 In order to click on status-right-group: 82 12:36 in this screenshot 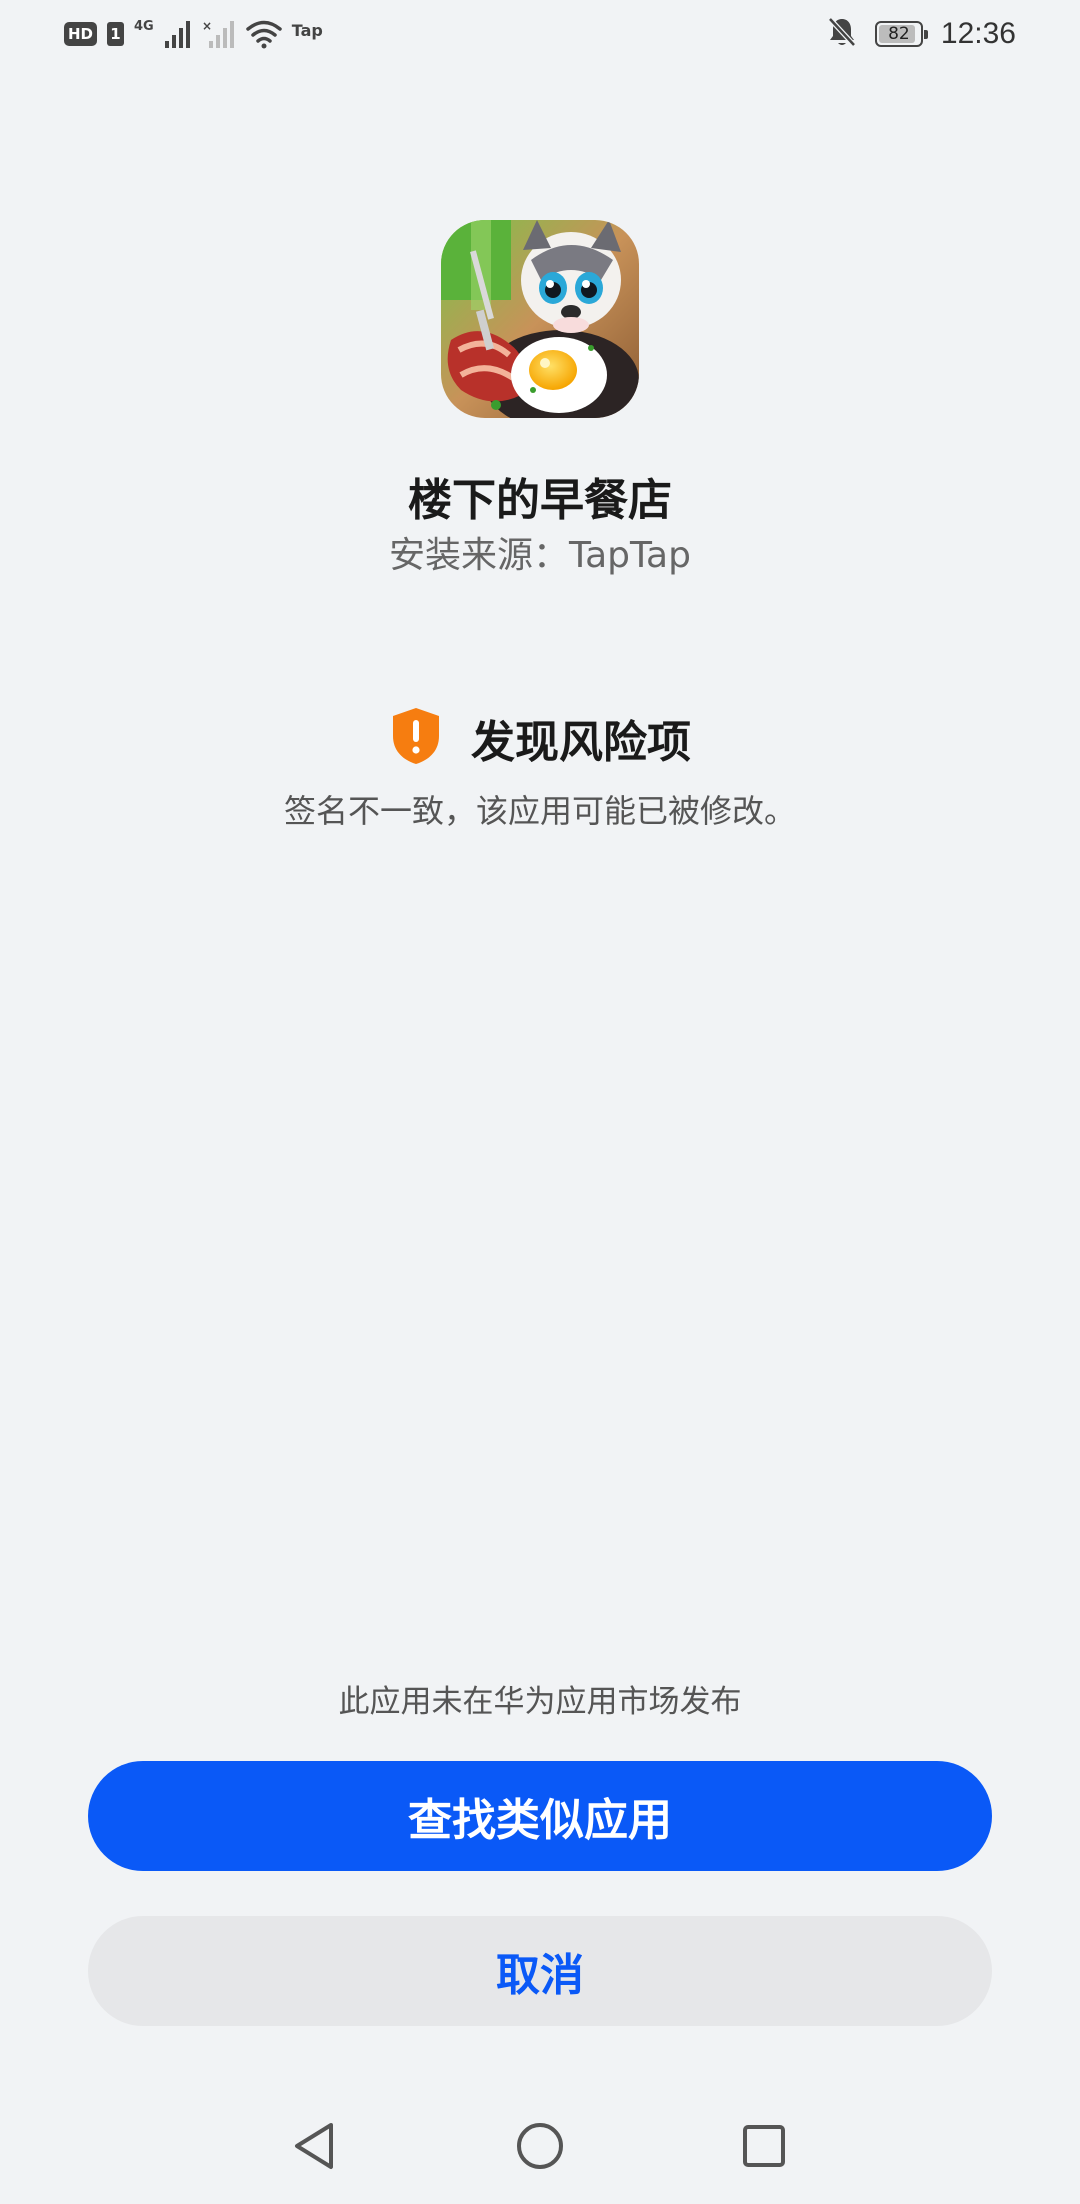, I will do `click(921, 34)`.